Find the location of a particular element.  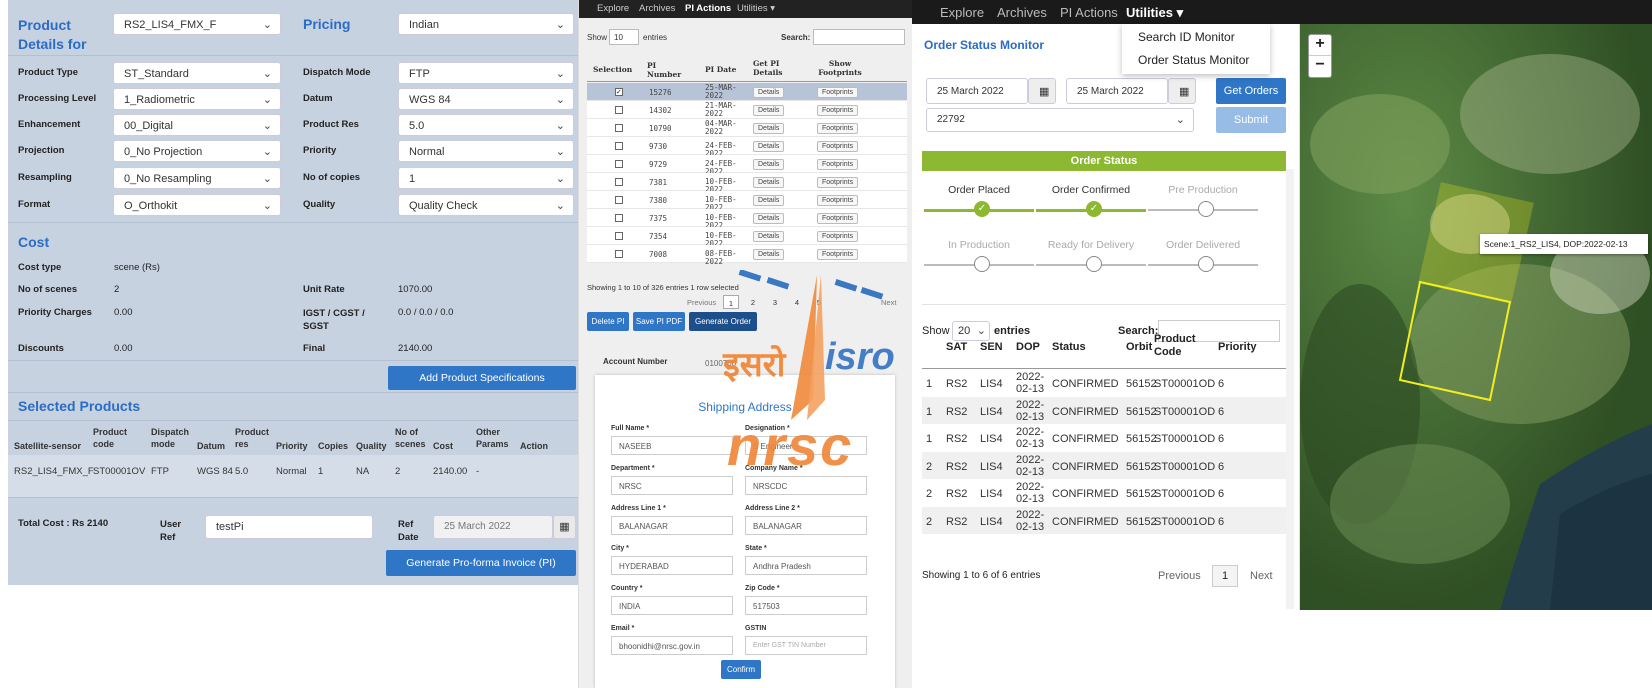

generate-pi-button: Generate Pro-forma Invoice (PI) is located at coordinates (481, 563).